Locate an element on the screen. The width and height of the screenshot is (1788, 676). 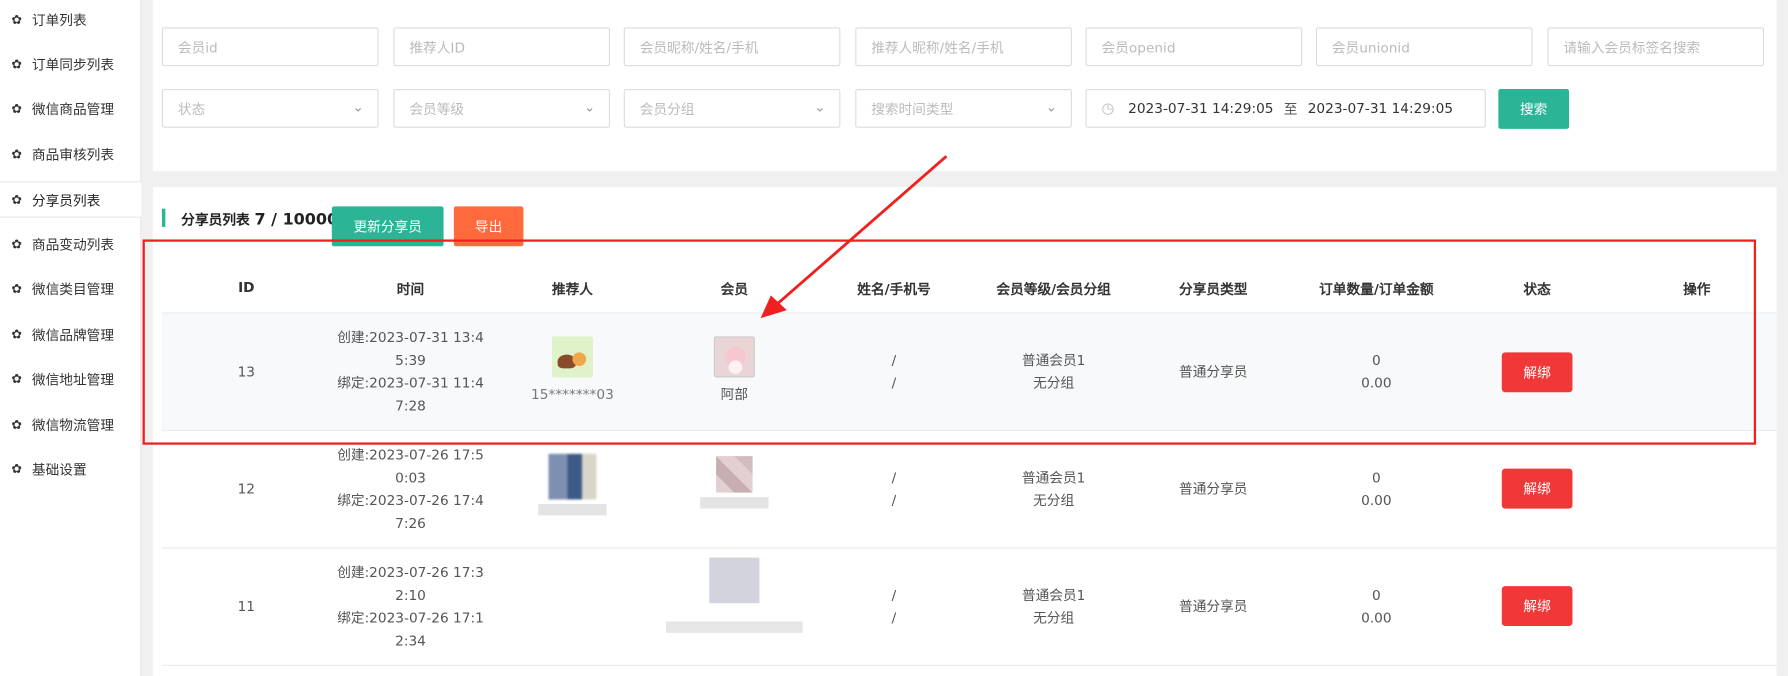
column-header-name: 姓名/手机号 is located at coordinates (894, 289).